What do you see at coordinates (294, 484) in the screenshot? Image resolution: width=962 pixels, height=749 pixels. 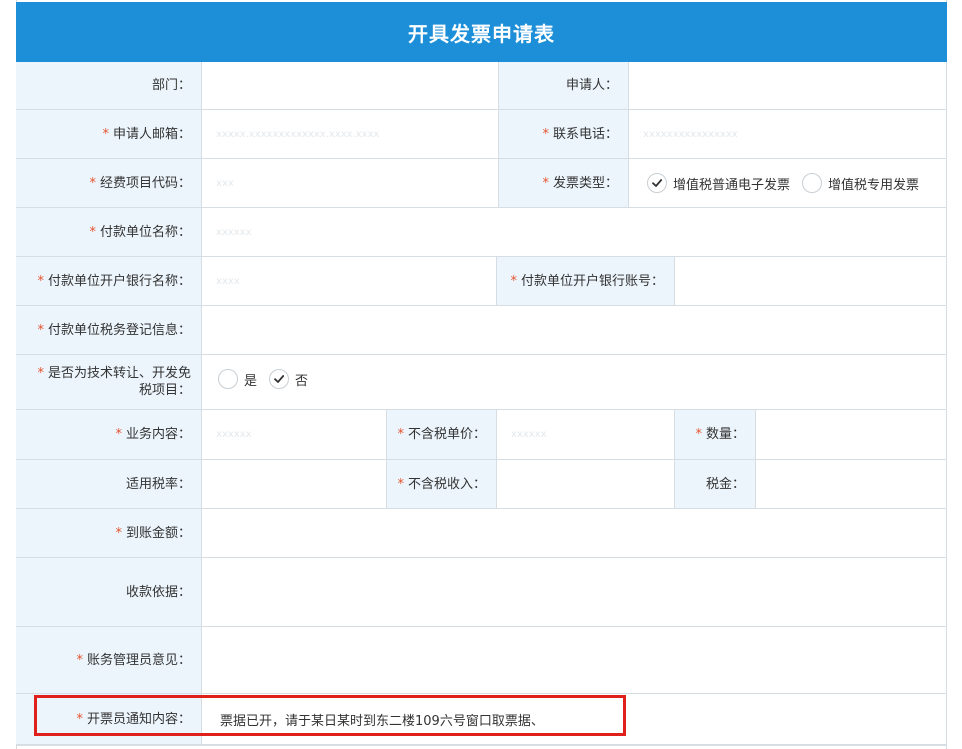 I see `tax-rate-field` at bounding box center [294, 484].